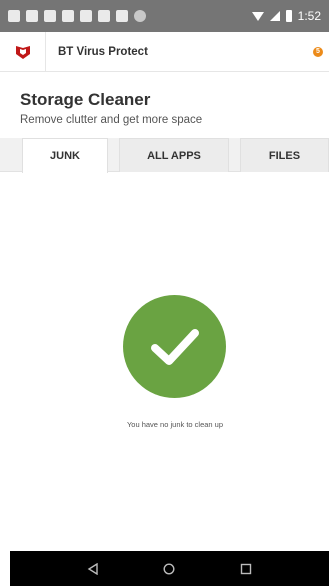  I want to click on status-bar: 1:52, so click(164, 16).